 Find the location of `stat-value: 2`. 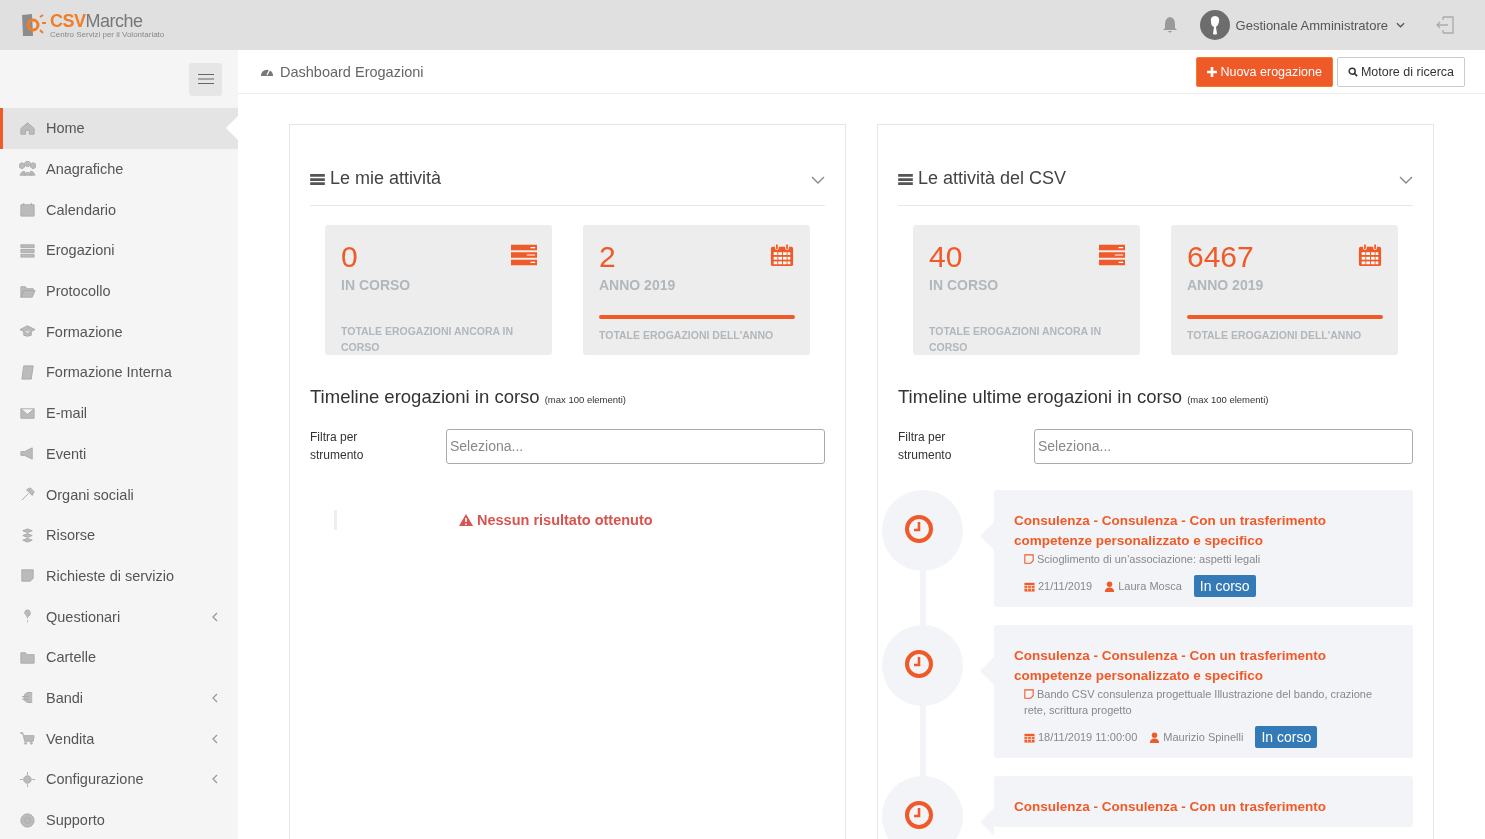

stat-value: 2 is located at coordinates (607, 257).